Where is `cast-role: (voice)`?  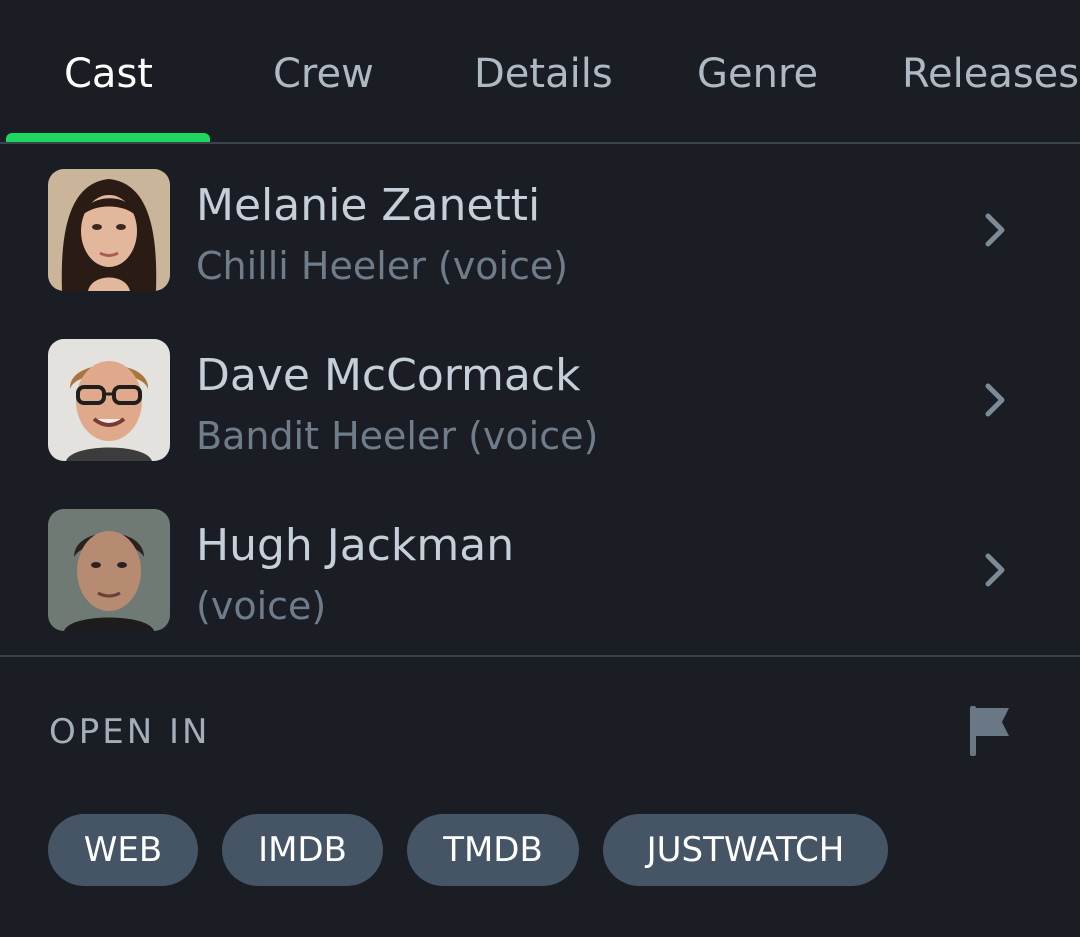 cast-role: (voice) is located at coordinates (261, 606).